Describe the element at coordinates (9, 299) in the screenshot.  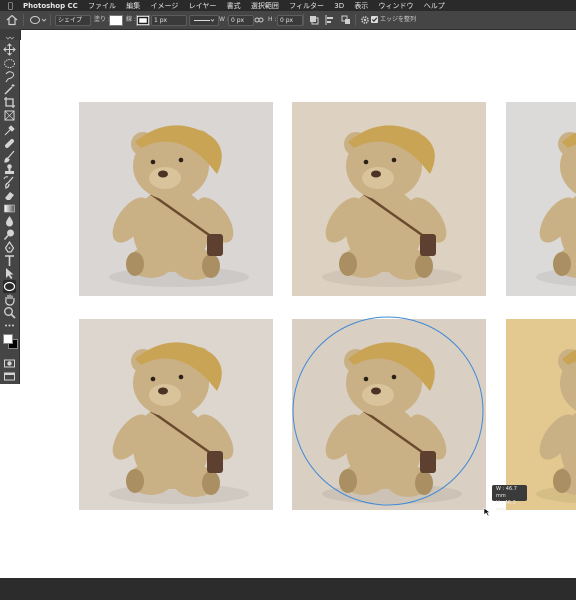
I see `hand-icon` at that location.